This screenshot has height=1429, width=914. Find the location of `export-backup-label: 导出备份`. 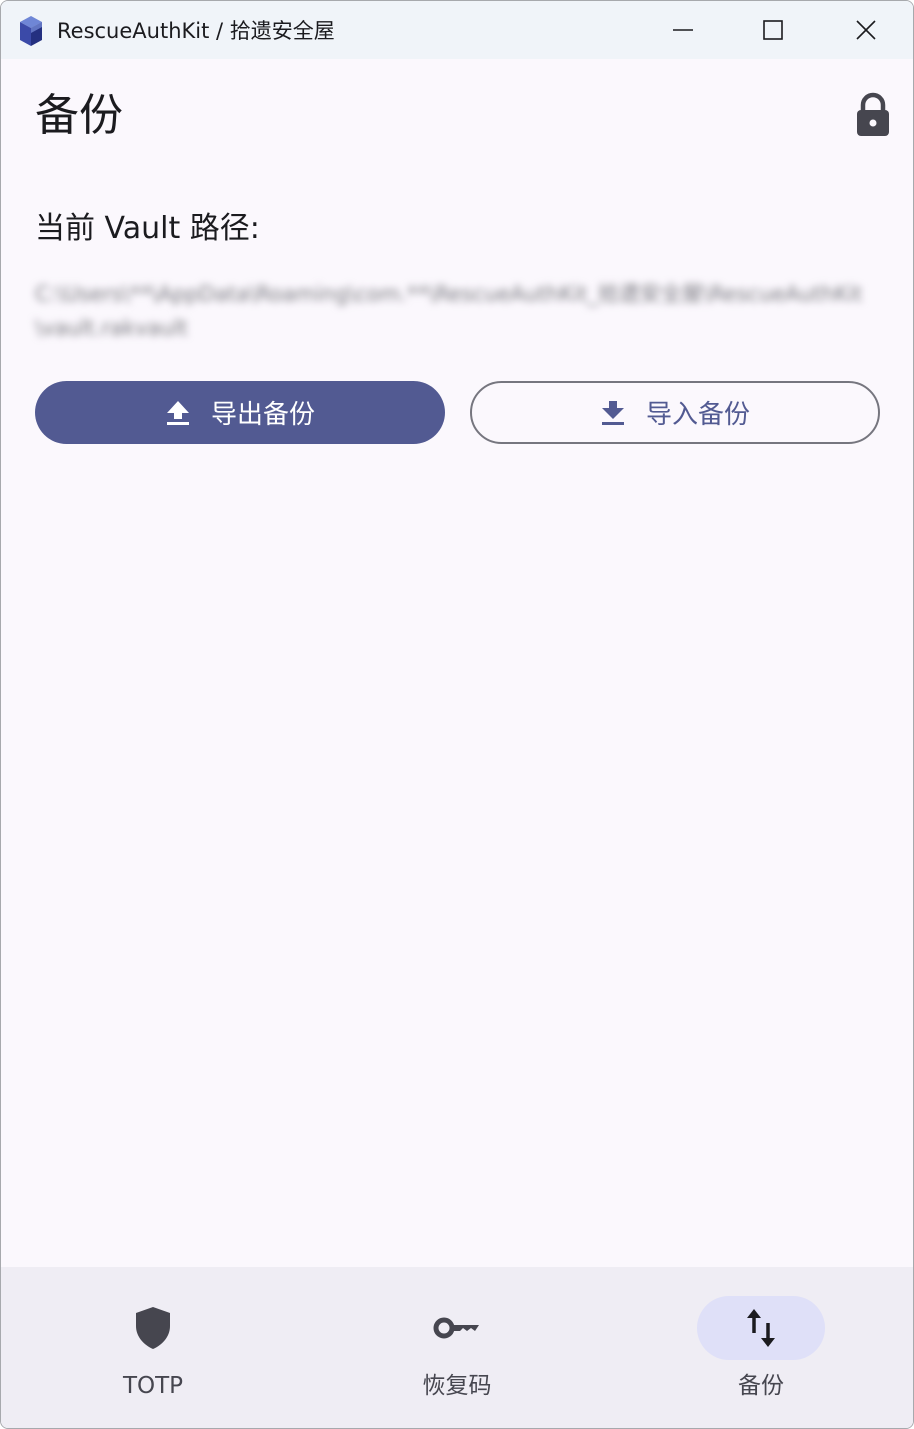

export-backup-label: 导出备份 is located at coordinates (262, 415).